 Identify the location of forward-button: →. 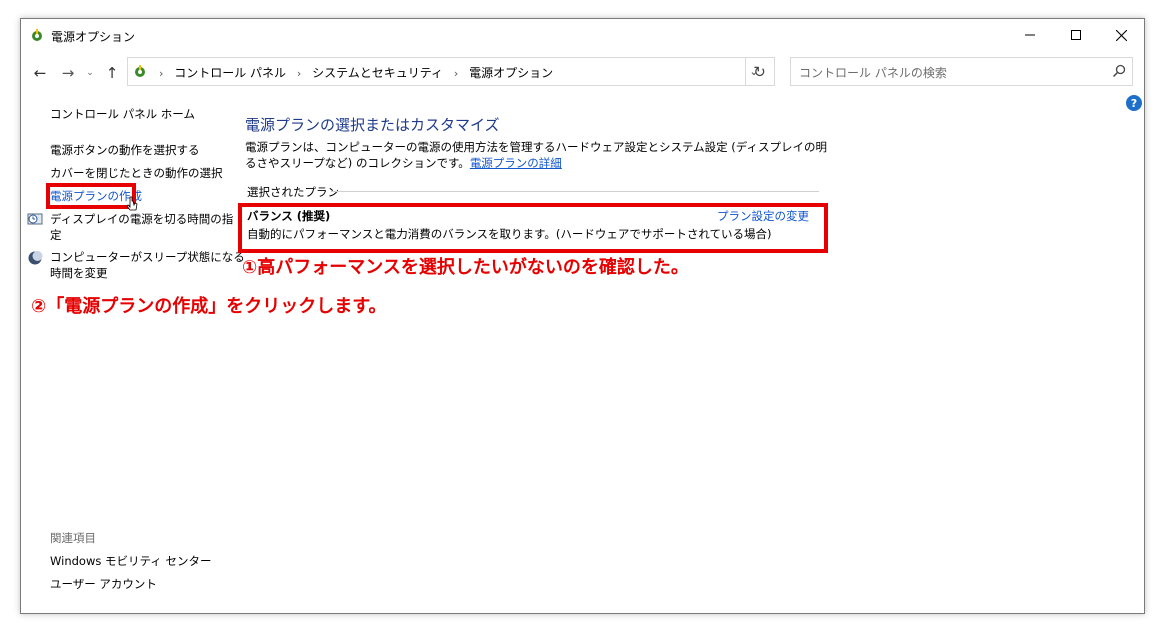
(68, 73).